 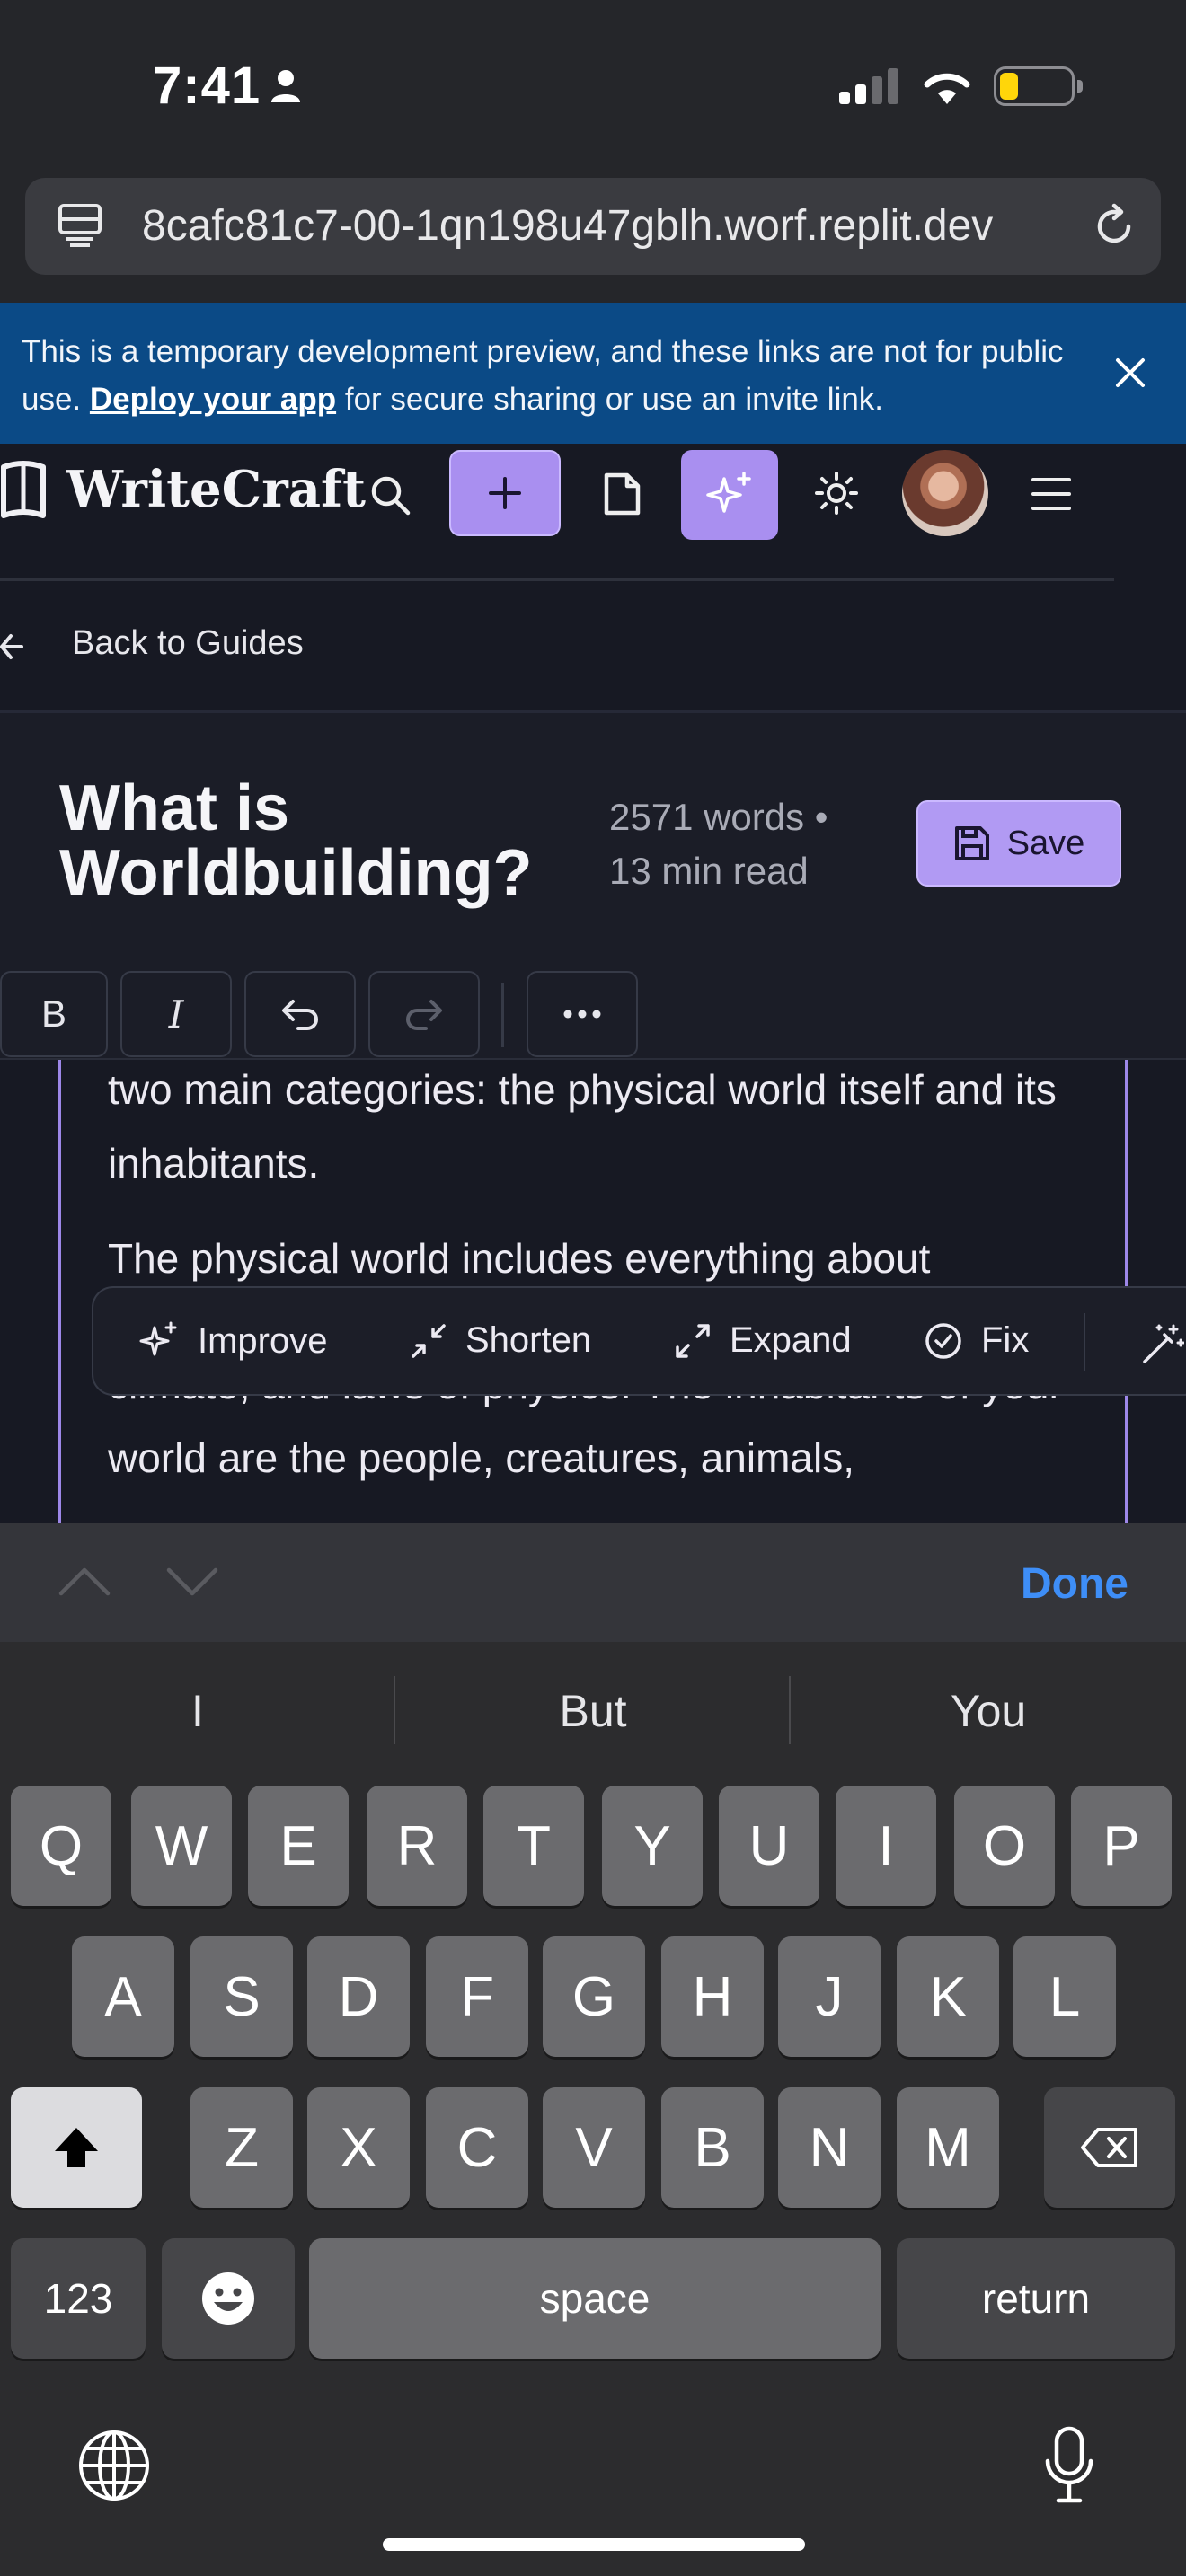 What do you see at coordinates (181, 1846) in the screenshot?
I see `key-w: W` at bounding box center [181, 1846].